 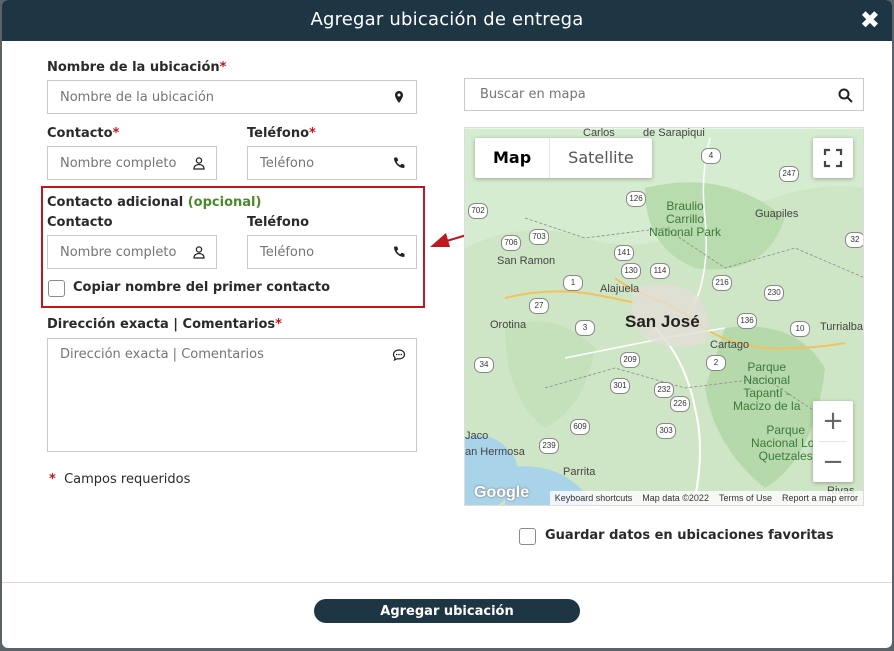 I want to click on route-shield: 230, so click(x=774, y=293).